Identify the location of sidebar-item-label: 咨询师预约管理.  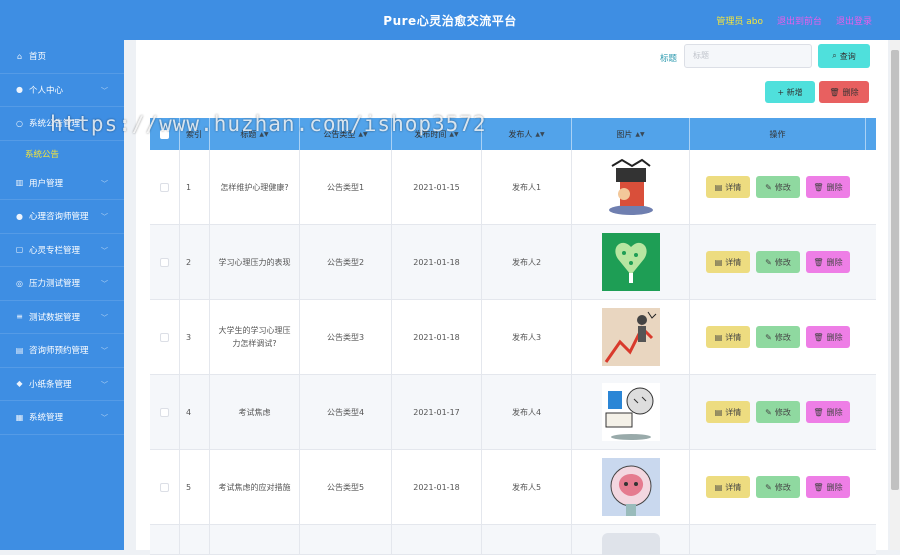
(59, 351).